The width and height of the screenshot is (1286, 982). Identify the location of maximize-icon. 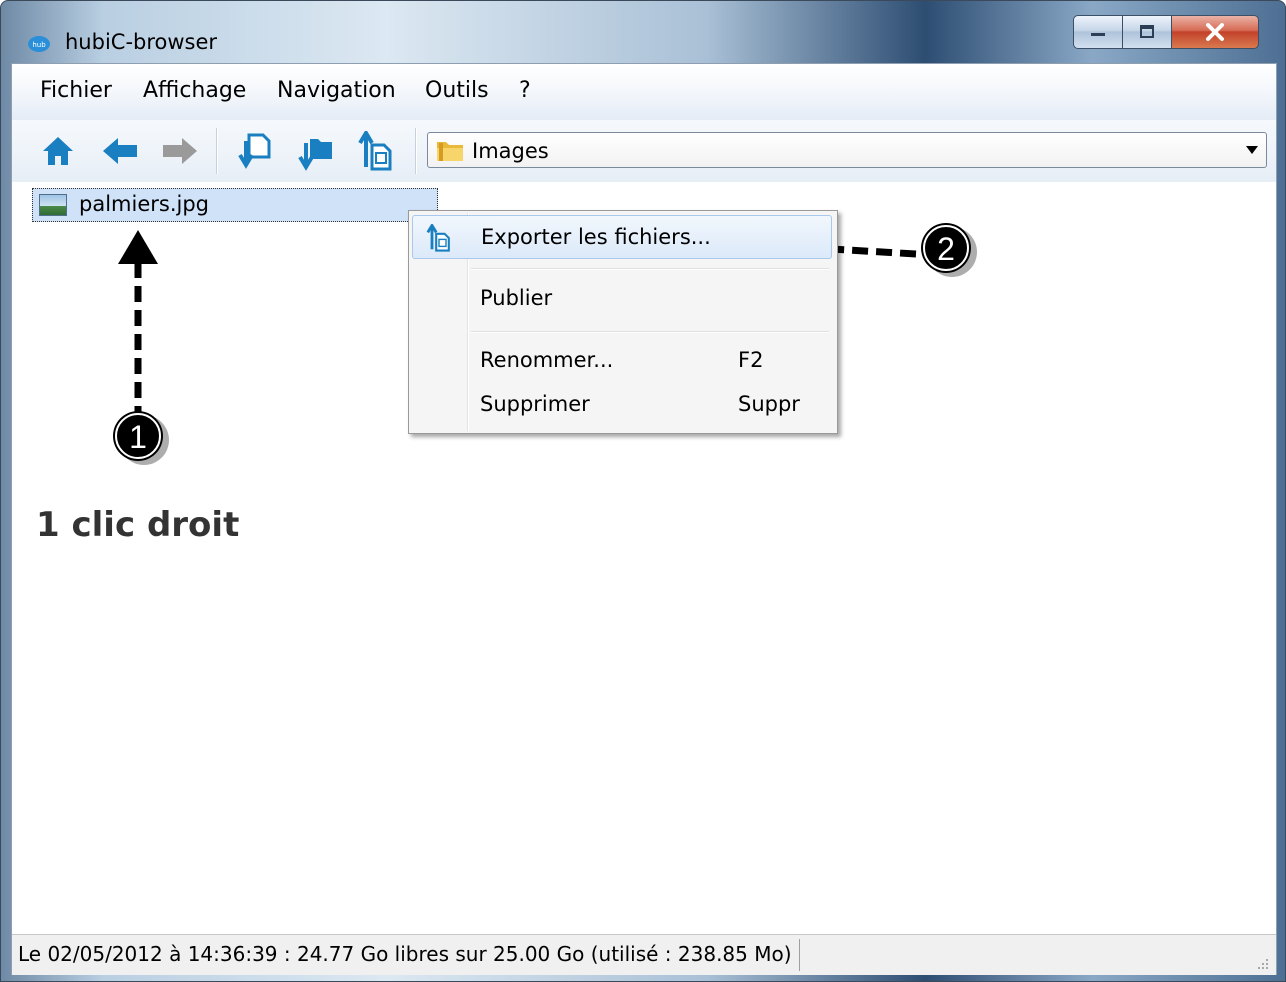
(1147, 31).